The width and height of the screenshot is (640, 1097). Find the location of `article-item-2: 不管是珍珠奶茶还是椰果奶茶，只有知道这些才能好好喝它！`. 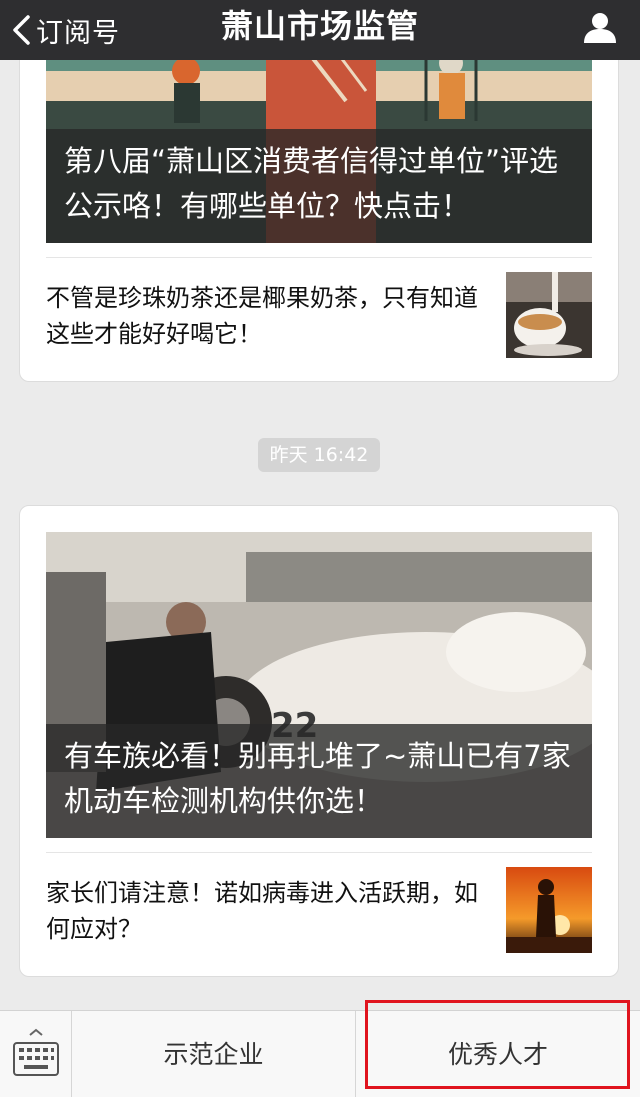

article-item-2: 不管是珍珠奶茶还是椰果奶茶，只有知道这些才能好好喝它！ is located at coordinates (319, 313).